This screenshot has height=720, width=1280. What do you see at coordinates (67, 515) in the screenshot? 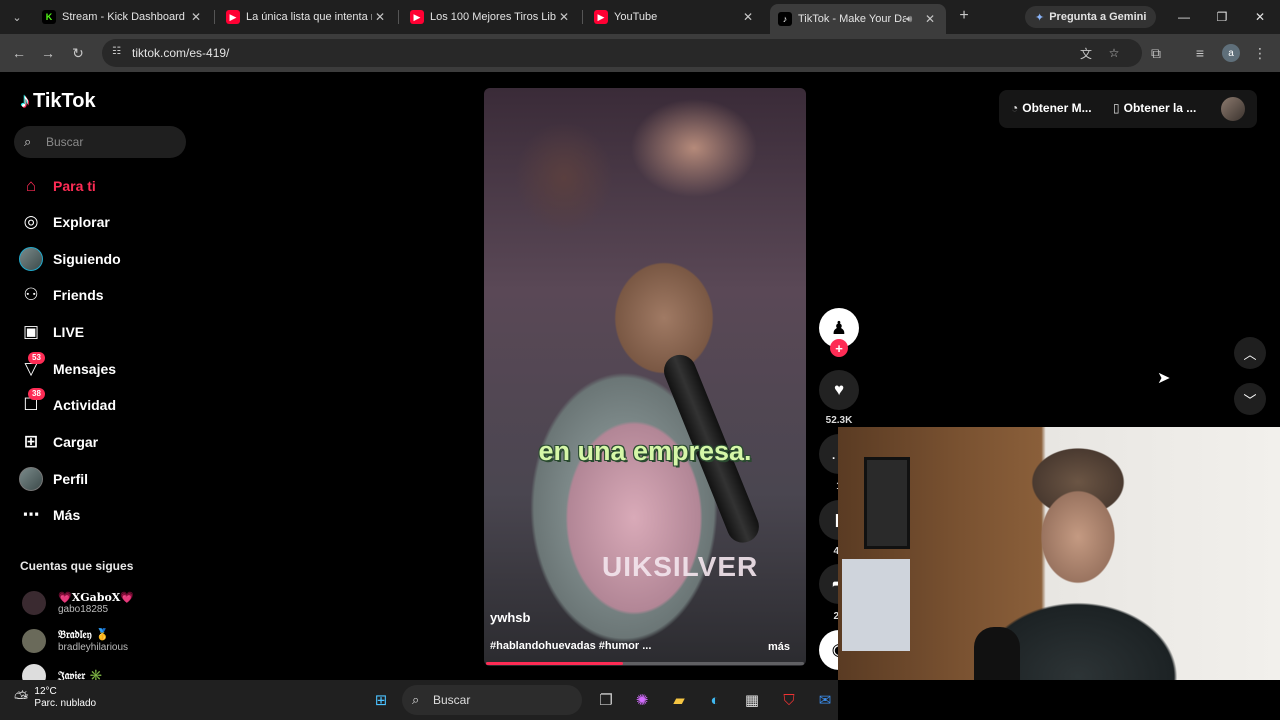
I see `sidebar-item-label: Más` at bounding box center [67, 515].